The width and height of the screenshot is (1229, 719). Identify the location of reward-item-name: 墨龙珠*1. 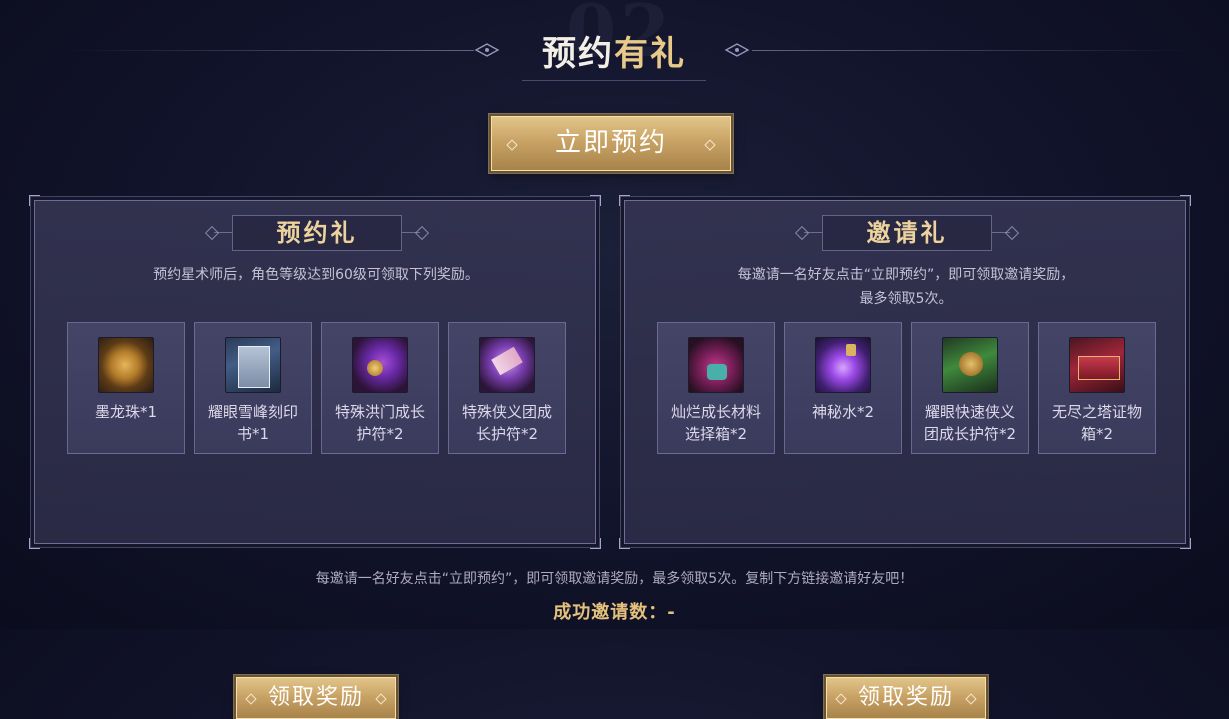
(126, 412).